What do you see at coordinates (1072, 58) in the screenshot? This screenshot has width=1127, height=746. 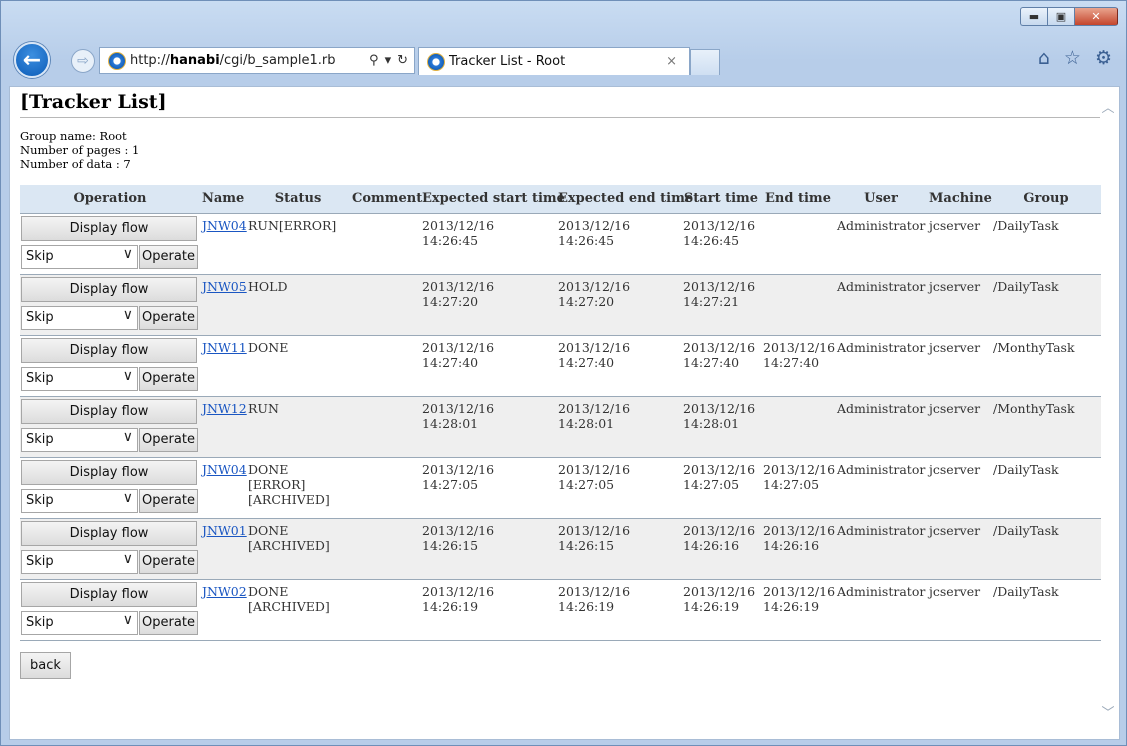 I see `favorites-icon: ☆` at bounding box center [1072, 58].